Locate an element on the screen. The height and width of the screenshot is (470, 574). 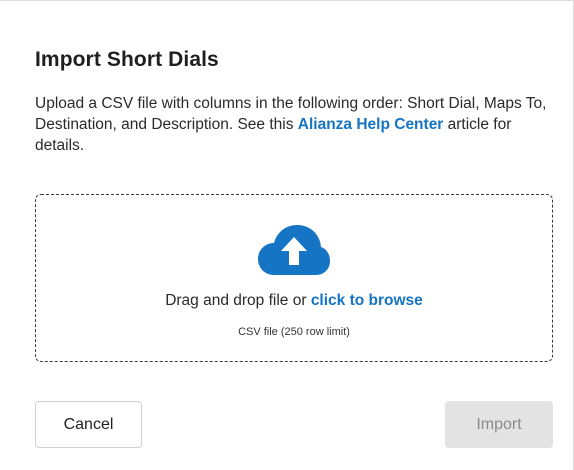
cloud-upload-icon is located at coordinates (294, 250).